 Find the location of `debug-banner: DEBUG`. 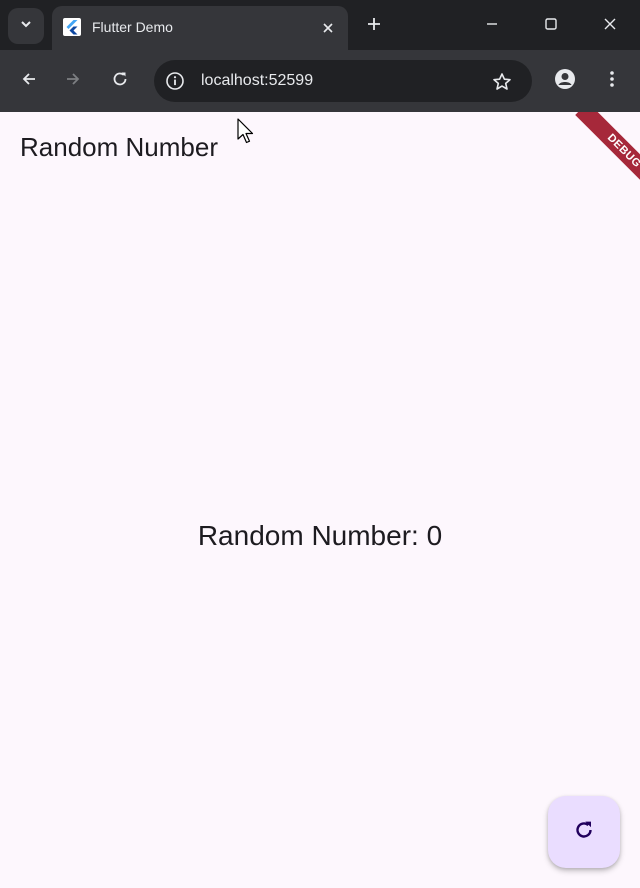

debug-banner: DEBUG is located at coordinates (607, 156).